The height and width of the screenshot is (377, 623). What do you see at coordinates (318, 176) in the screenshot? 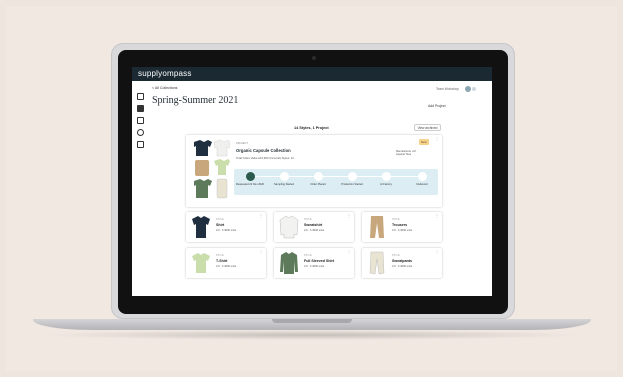
I see `step-order-icon` at bounding box center [318, 176].